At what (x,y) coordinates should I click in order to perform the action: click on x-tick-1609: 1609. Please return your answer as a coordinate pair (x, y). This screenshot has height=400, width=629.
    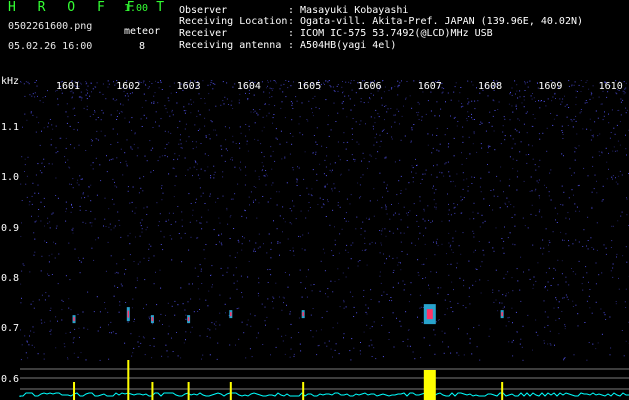
    Looking at the image, I should click on (550, 86).